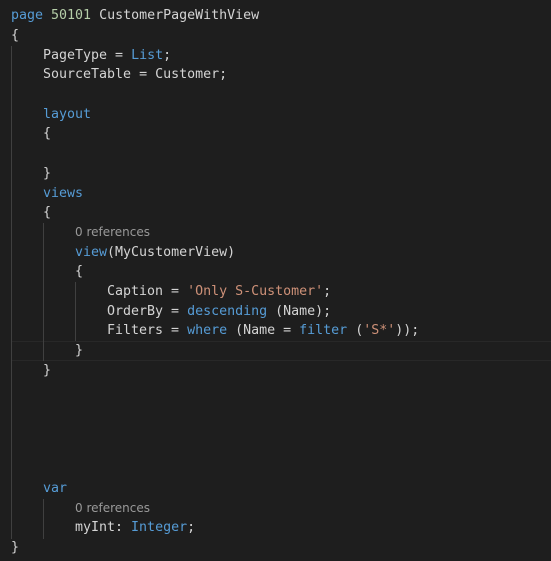 This screenshot has height=561, width=551. I want to click on code-token: (Name);, so click(299, 311).